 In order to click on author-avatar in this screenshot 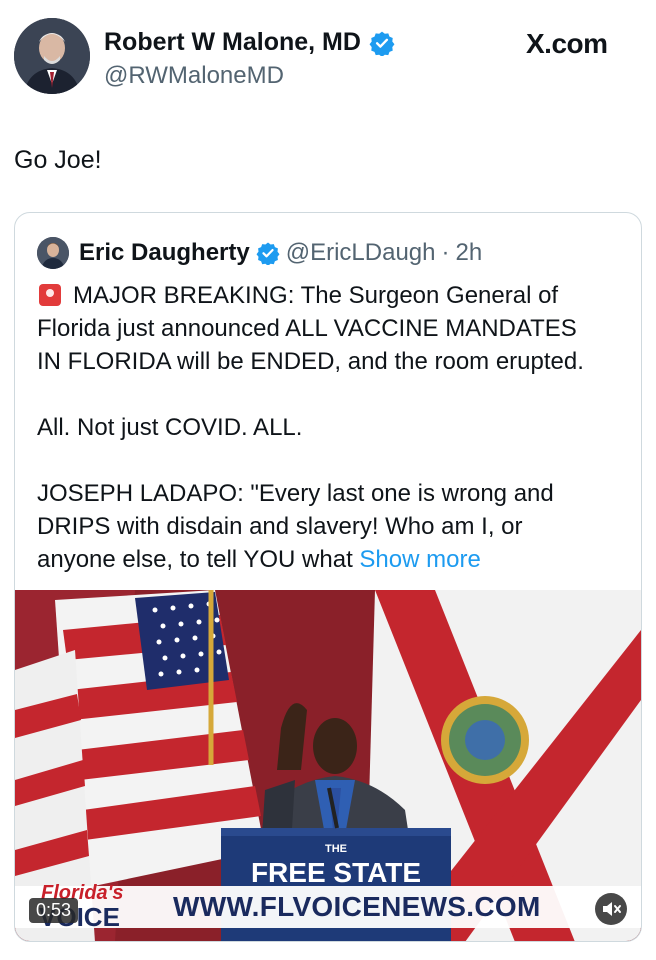, I will do `click(52, 56)`.